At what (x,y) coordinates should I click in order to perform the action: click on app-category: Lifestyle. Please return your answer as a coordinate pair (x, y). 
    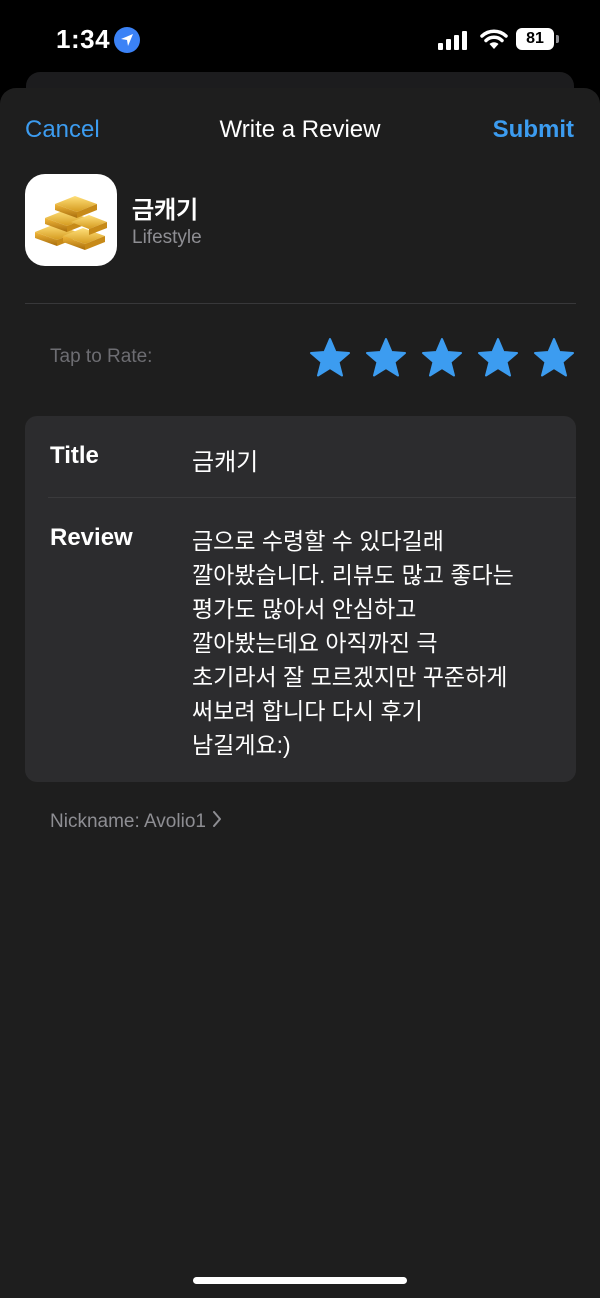
    Looking at the image, I should click on (167, 237).